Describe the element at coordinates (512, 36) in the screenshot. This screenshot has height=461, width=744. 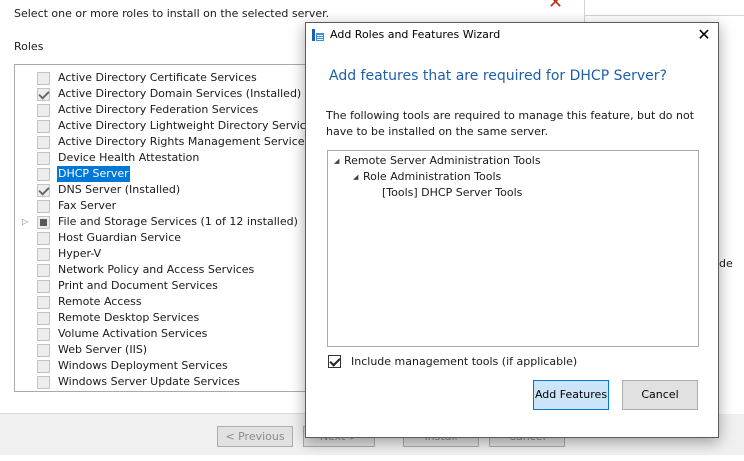
I see `dialog-titlebar: Add Roles and Features Wizard ✕` at that location.